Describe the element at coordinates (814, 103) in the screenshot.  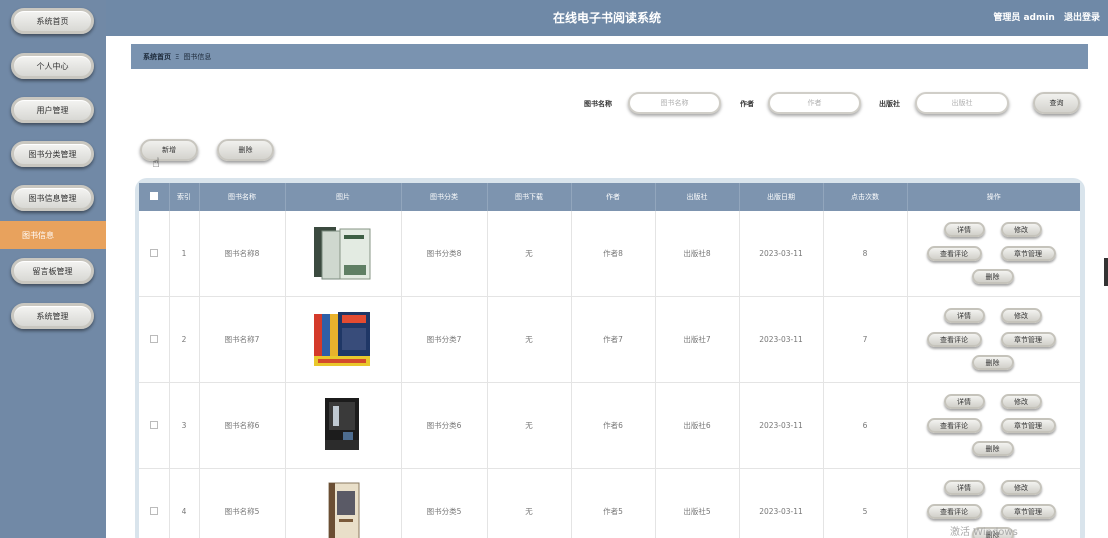
I see `author-input` at that location.